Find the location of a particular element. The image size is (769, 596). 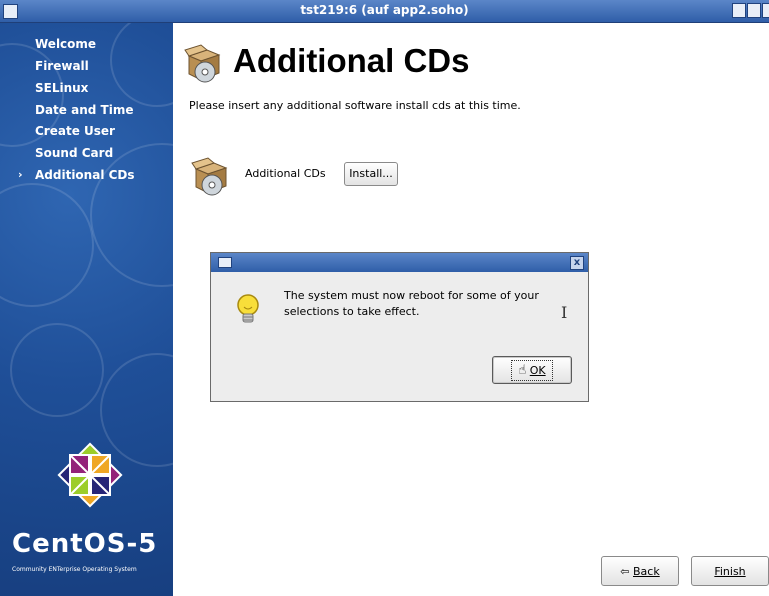

additional-cds-label: Additional CDs is located at coordinates (285, 173).